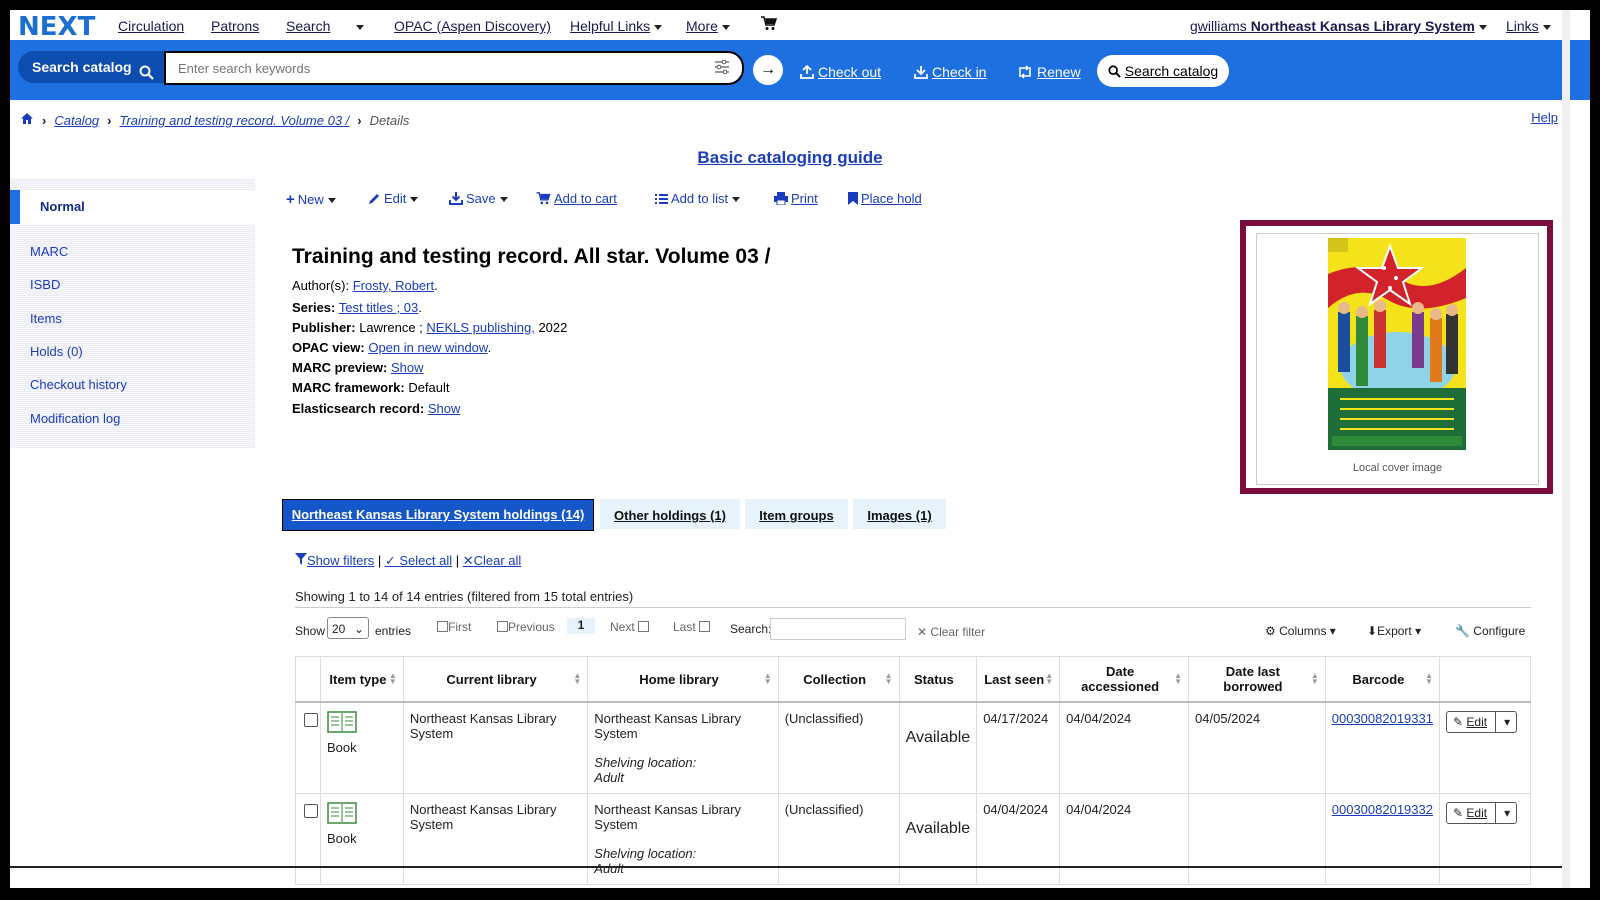 This screenshot has width=1600, height=900. Describe the element at coordinates (75, 418) in the screenshot. I see `sidebar-item-modification-log: Modification log` at that location.